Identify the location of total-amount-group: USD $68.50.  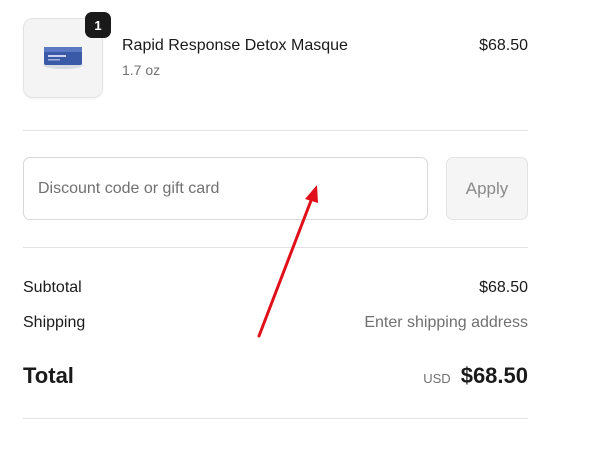
(475, 376).